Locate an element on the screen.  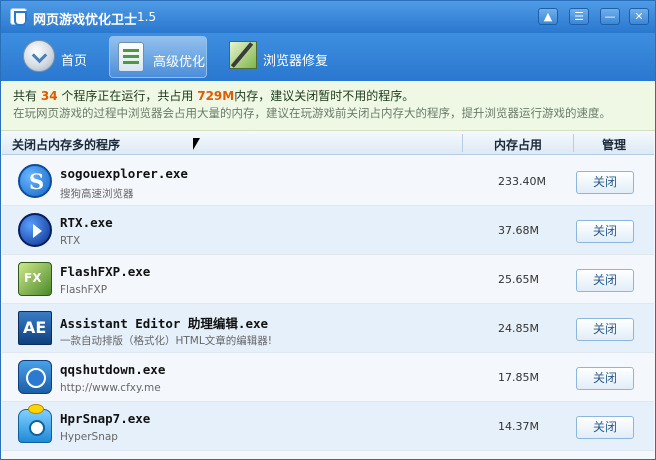
nav-advanced-optimize: 高级优化 is located at coordinates (158, 57).